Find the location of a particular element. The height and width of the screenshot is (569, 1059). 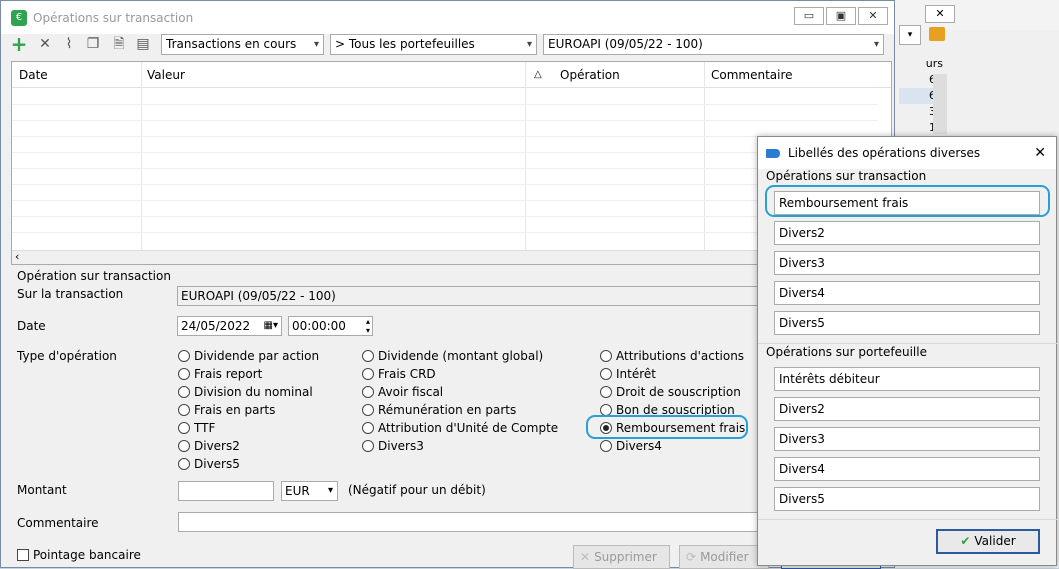

folder-icon is located at coordinates (937, 34).